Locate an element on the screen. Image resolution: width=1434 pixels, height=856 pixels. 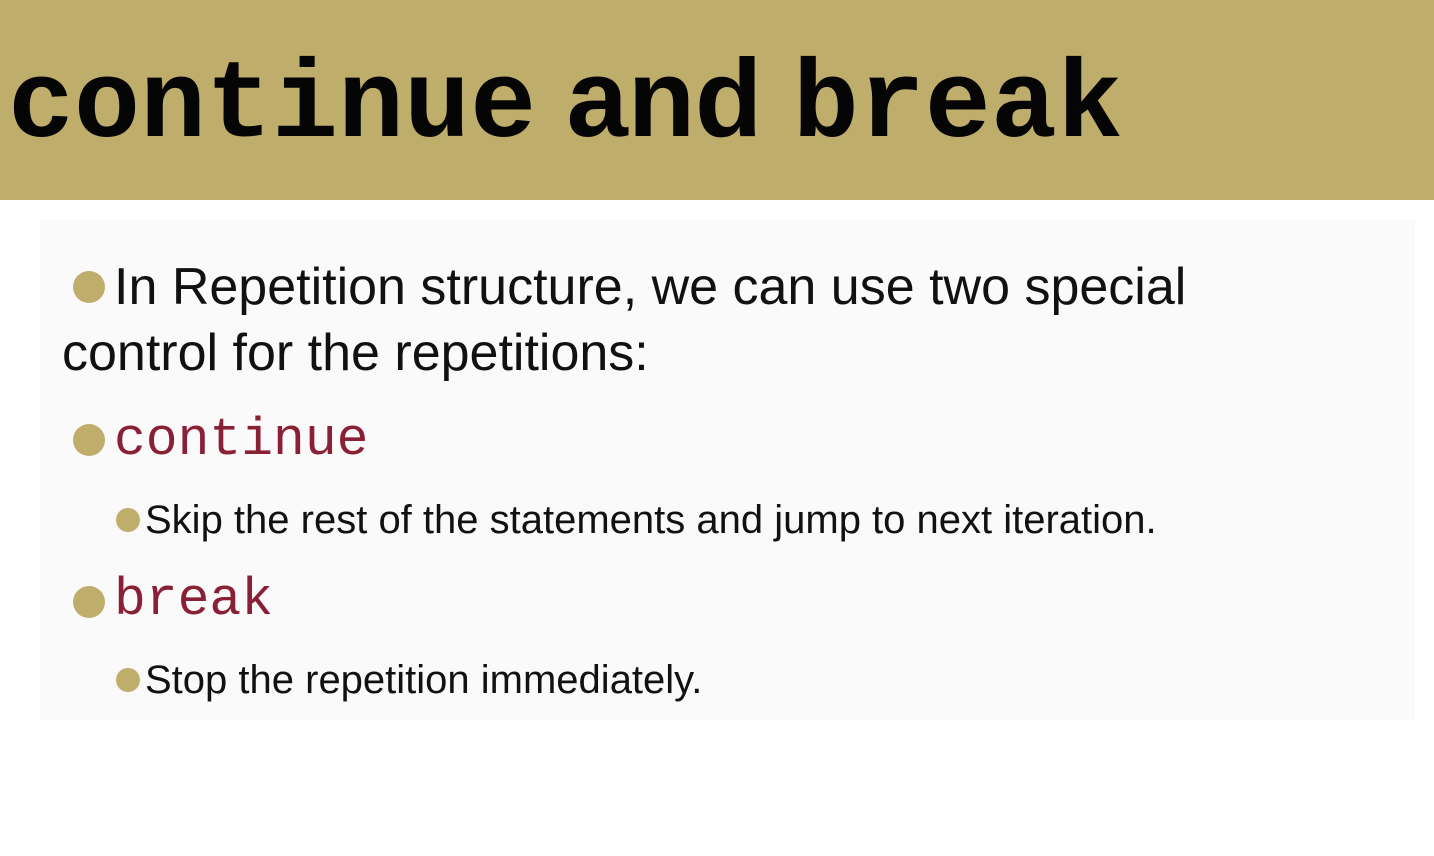
title-keyword-continue: continue is located at coordinates (272, 107).